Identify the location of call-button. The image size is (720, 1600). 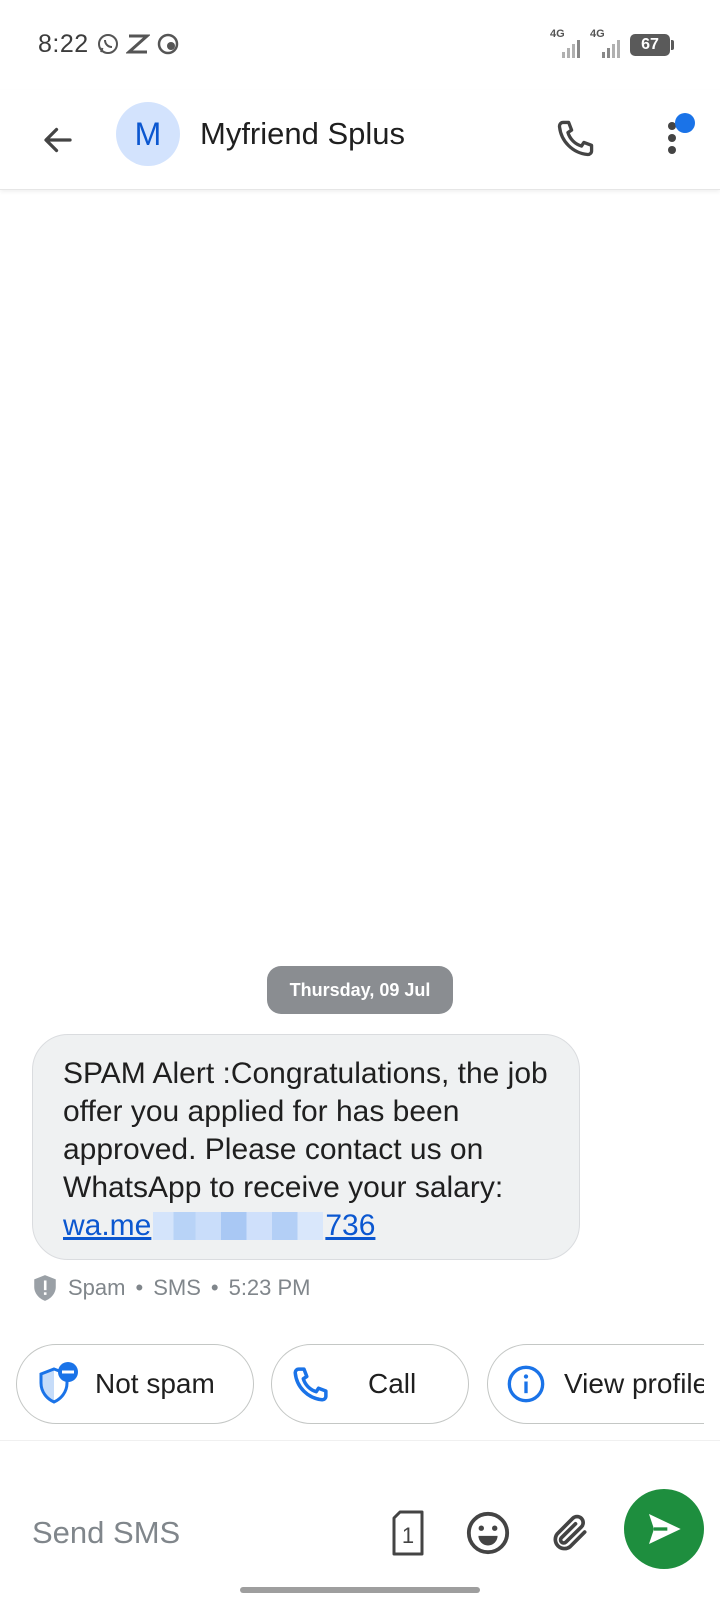
(576, 138).